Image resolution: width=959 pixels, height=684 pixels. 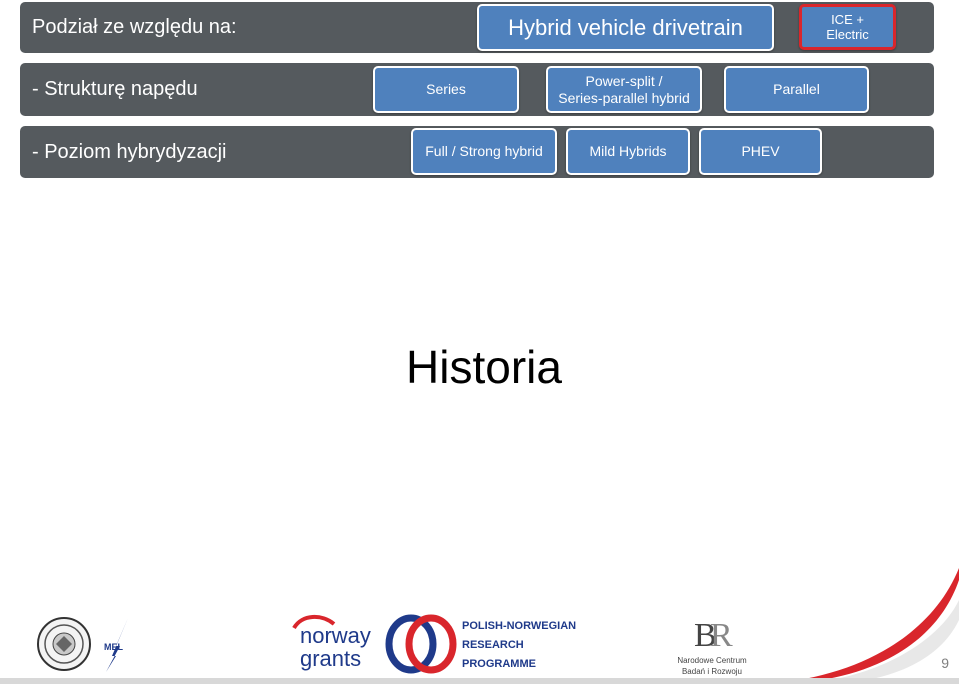 I want to click on pnrp-line-2: RESEARCH, so click(x=493, y=645).